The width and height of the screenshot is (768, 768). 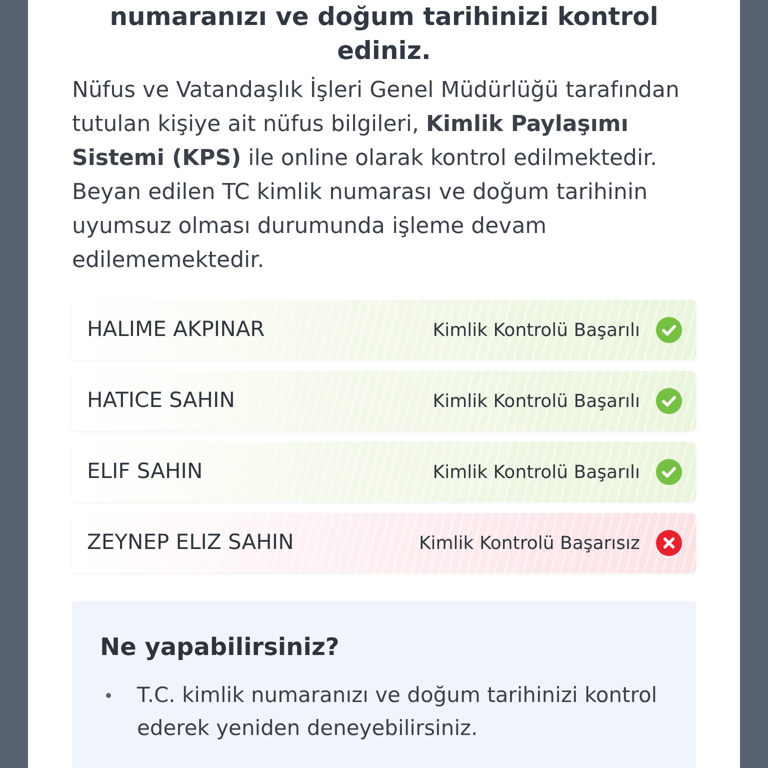 I want to click on bullet-icon, so click(x=108, y=695).